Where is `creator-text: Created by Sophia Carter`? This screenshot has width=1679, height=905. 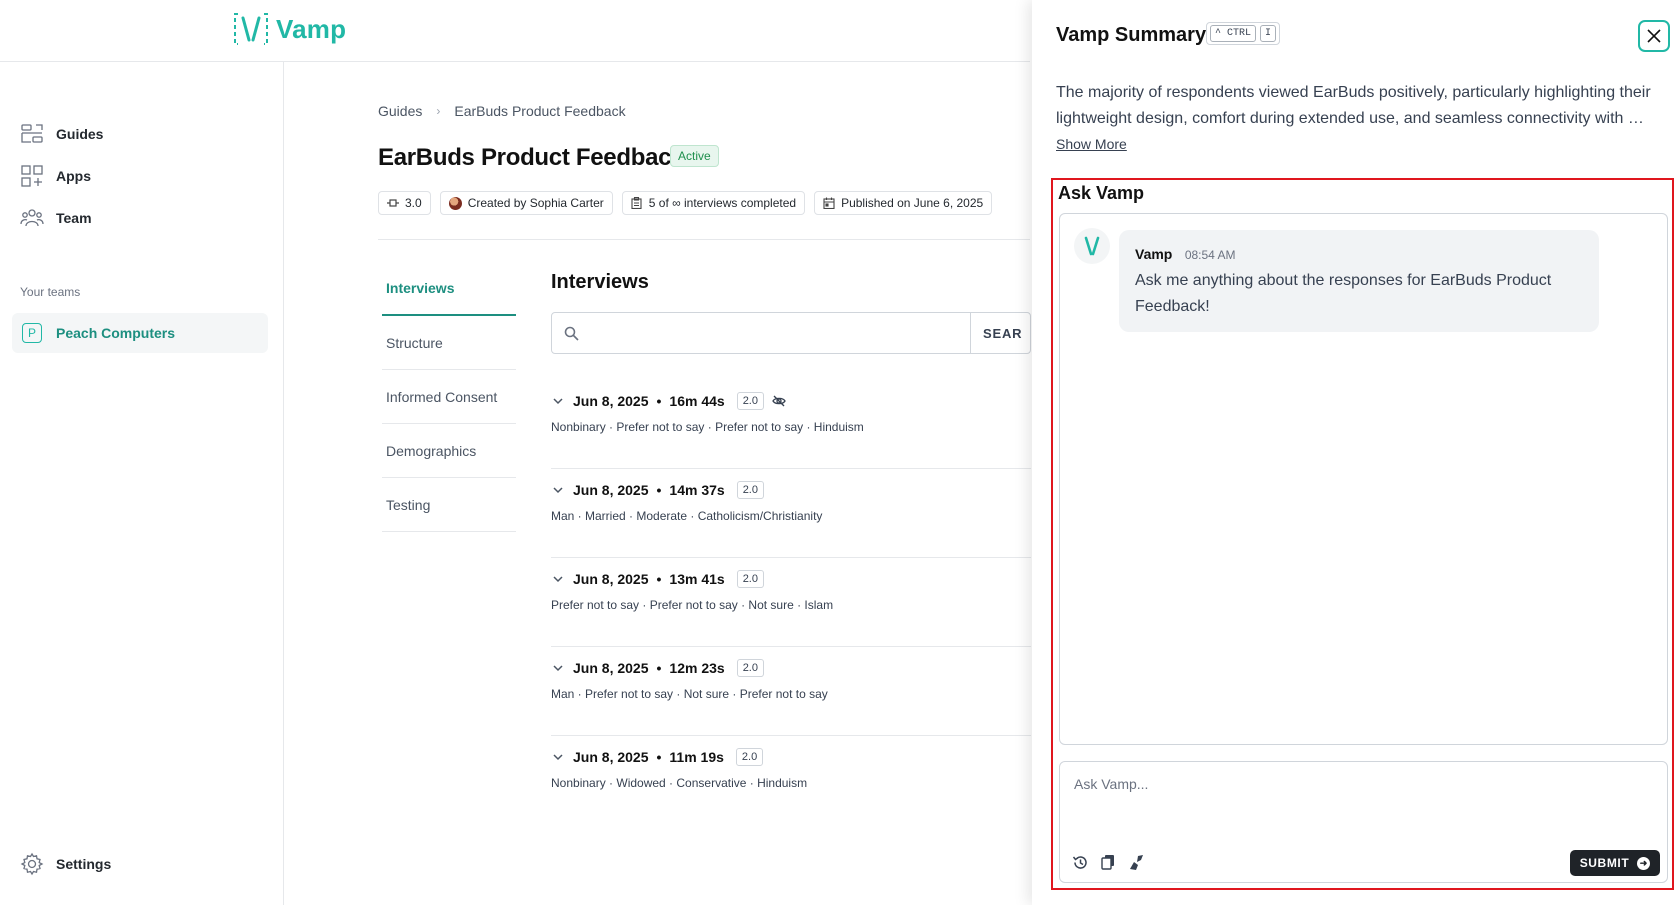
creator-text: Created by Sophia Carter is located at coordinates (535, 203).